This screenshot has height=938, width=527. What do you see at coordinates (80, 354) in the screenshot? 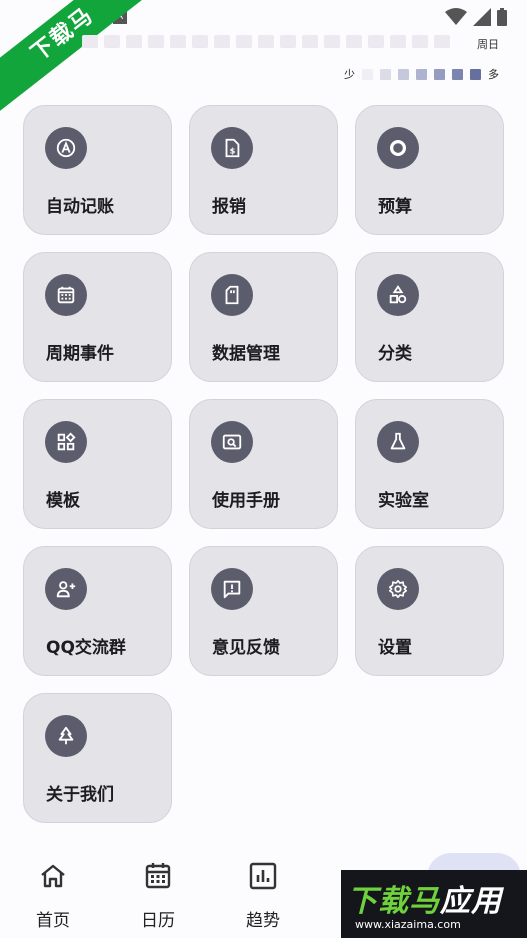
I see `card-label: 周期事件` at bounding box center [80, 354].